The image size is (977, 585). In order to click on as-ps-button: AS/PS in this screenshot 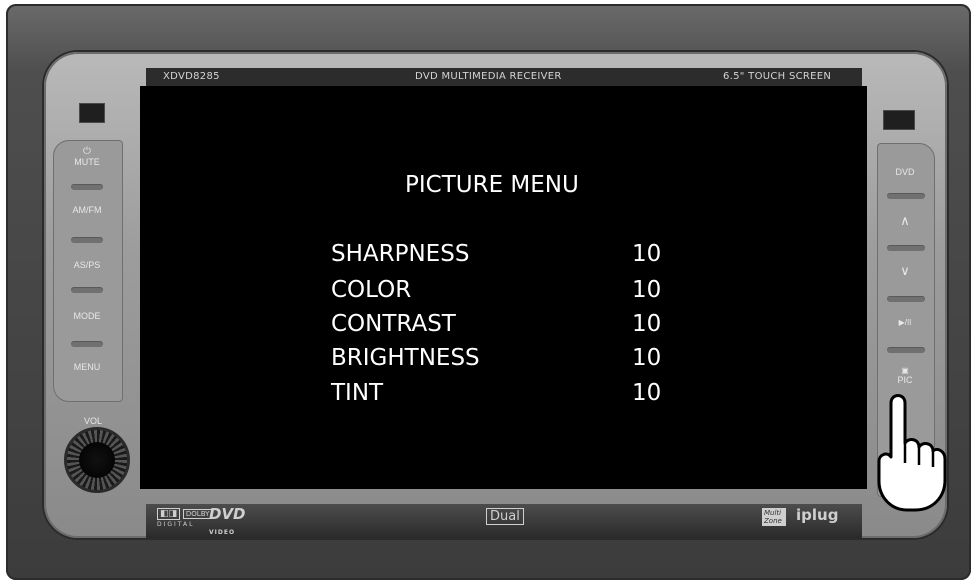, I will do `click(87, 270)`.